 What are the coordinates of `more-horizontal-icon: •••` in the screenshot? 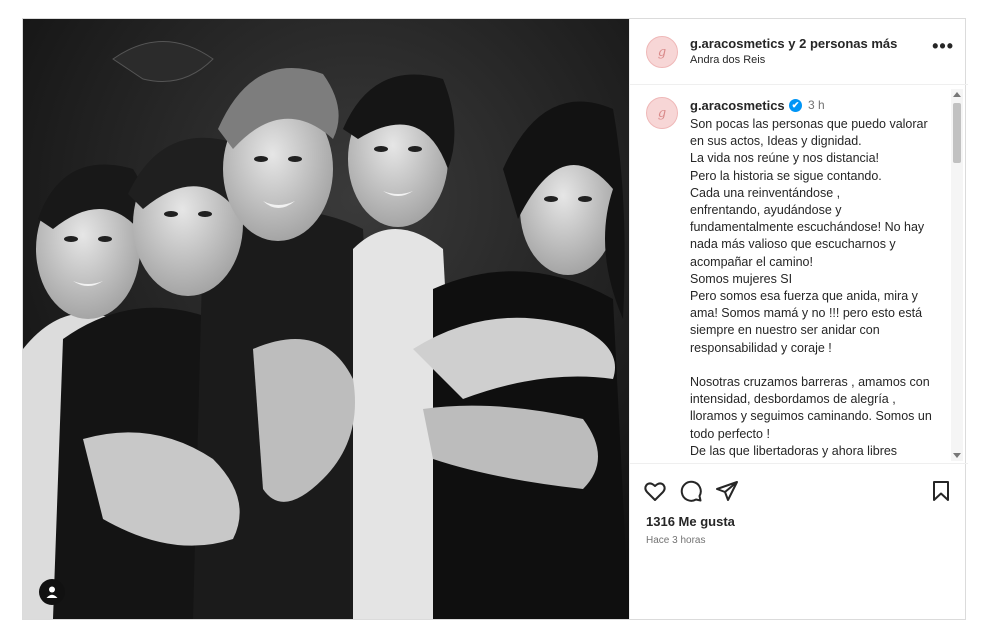 It's located at (943, 46).